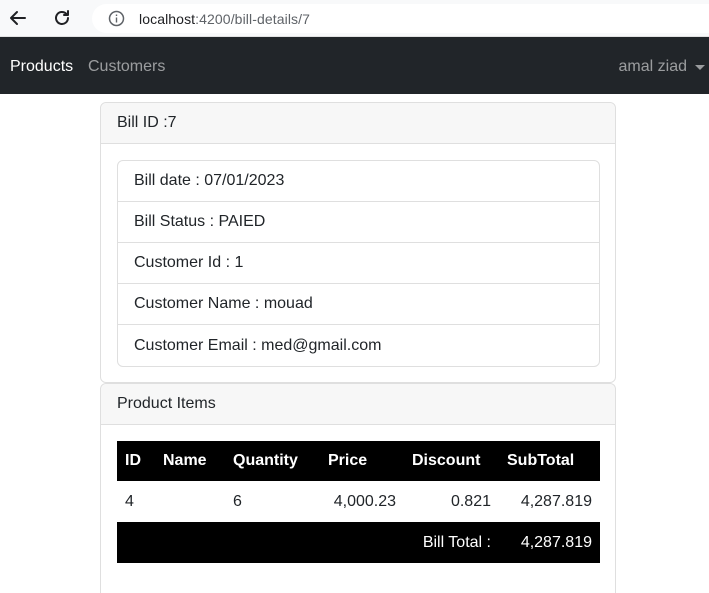  I want to click on url-text: localhost:4200/bill-details/7, so click(224, 19).